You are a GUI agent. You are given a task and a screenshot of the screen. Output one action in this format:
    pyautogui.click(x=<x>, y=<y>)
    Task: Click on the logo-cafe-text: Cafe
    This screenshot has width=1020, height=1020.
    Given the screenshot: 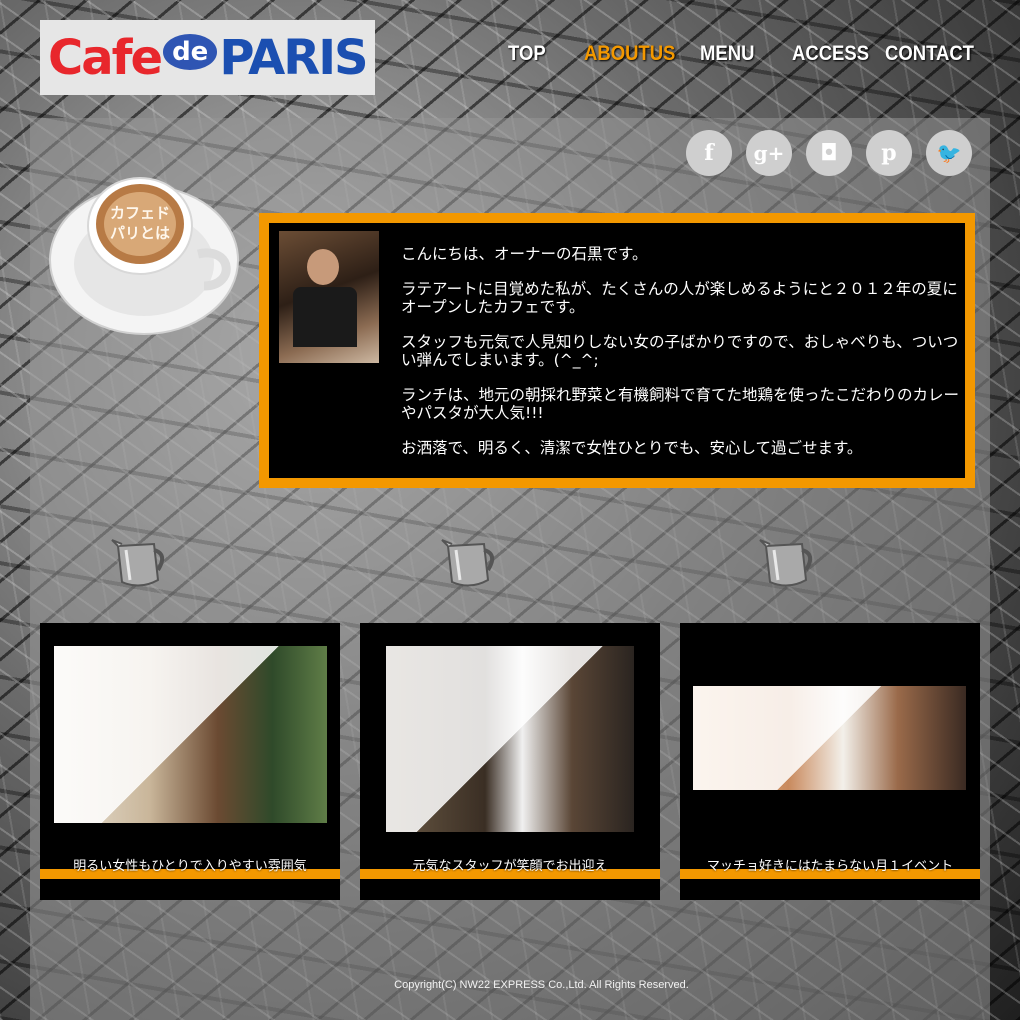 What is the action you would take?
    pyautogui.click(x=105, y=57)
    